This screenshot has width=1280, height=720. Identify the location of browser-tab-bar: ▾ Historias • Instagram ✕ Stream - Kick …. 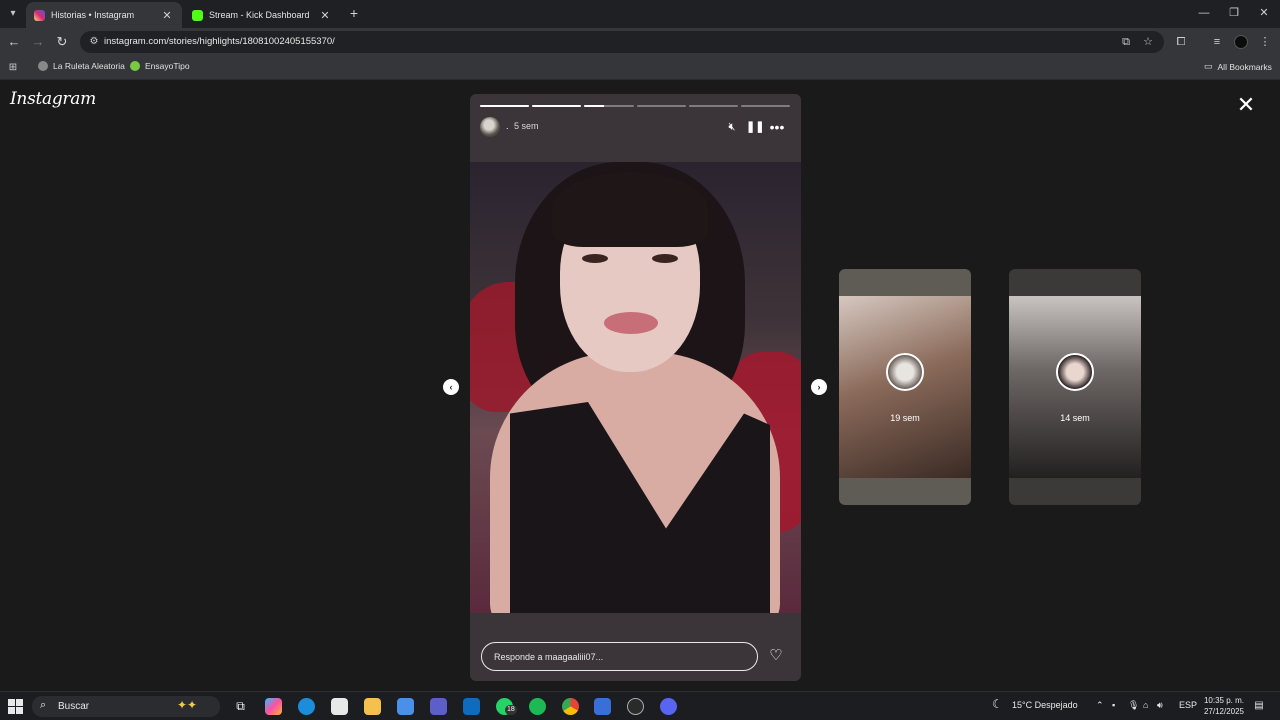
(640, 14).